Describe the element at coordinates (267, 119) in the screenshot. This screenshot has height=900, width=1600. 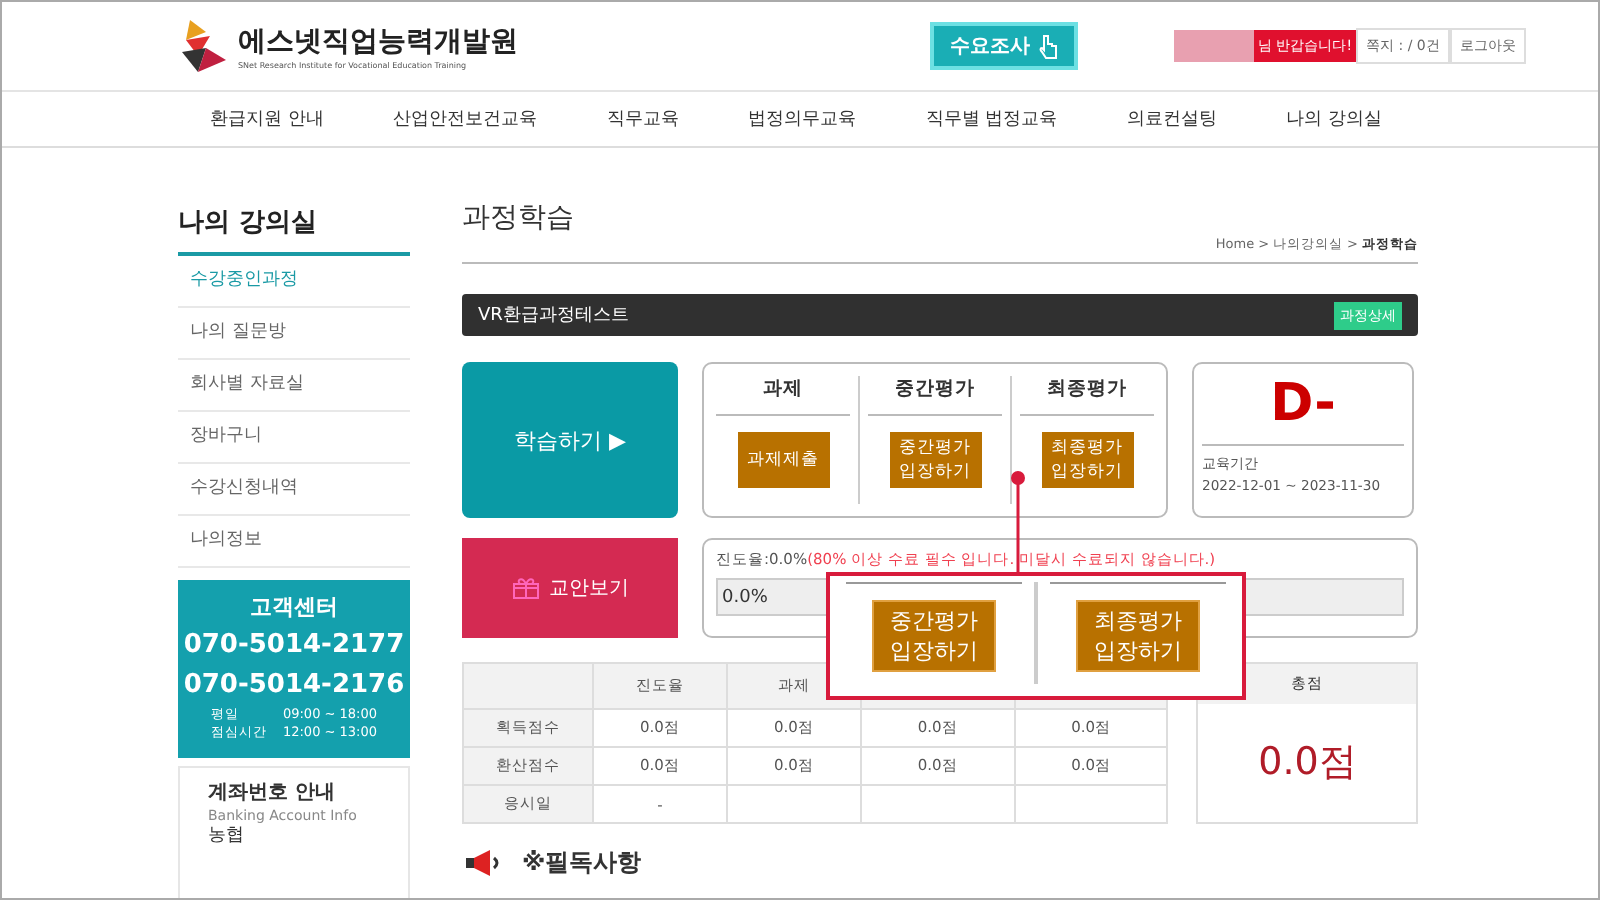
I see `nav-item: 환급지원 안내` at that location.